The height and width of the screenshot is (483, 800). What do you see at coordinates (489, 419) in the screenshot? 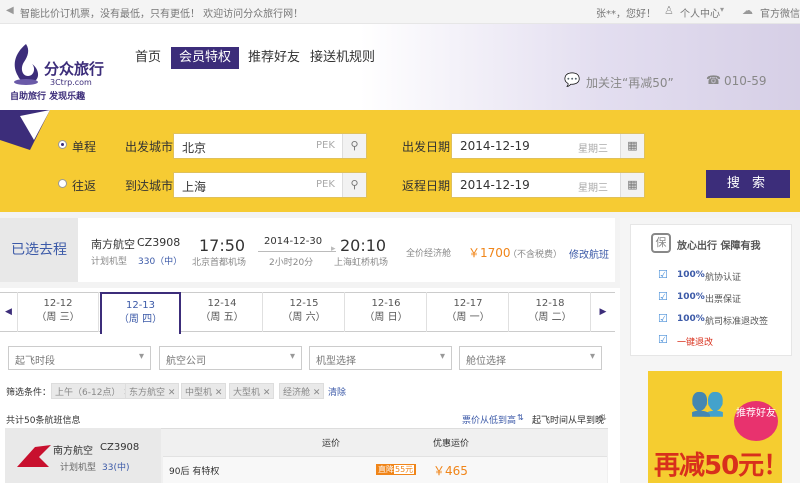
I see `sort-by-price: 票价从低到高` at bounding box center [489, 419].